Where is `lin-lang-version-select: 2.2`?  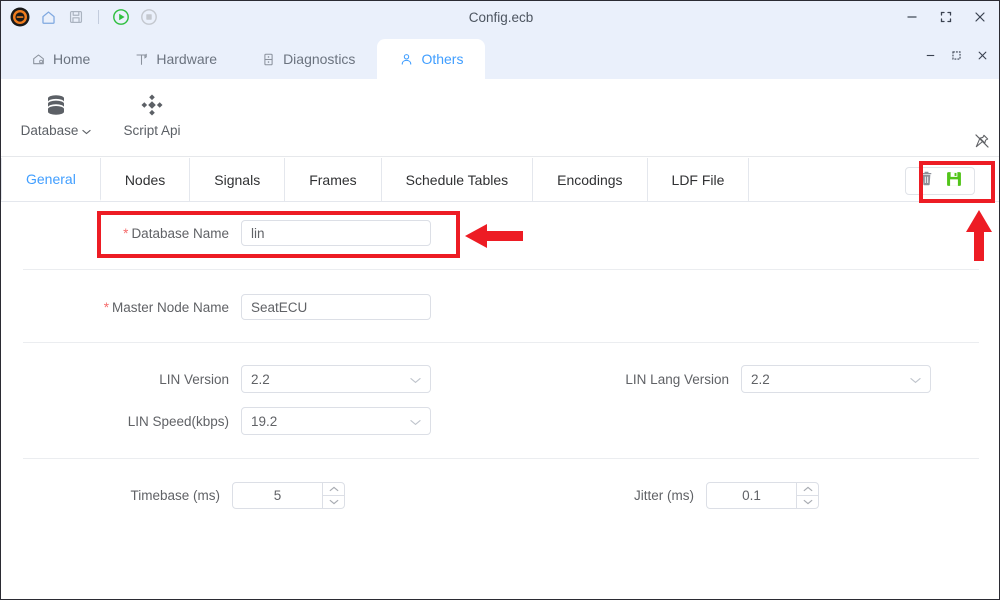 lin-lang-version-select: 2.2 is located at coordinates (836, 379).